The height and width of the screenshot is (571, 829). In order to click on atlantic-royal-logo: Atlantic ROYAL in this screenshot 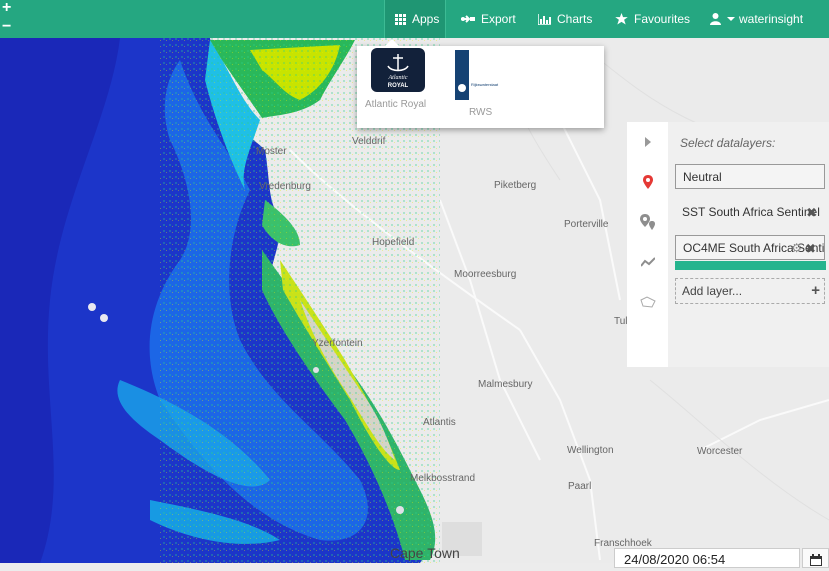, I will do `click(398, 71)`.